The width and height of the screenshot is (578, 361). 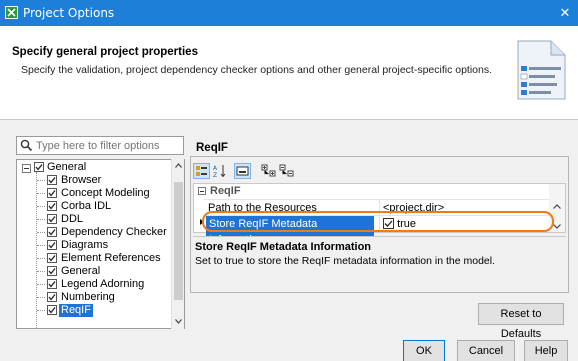 I want to click on header-title: Specify general project properties, so click(x=105, y=52).